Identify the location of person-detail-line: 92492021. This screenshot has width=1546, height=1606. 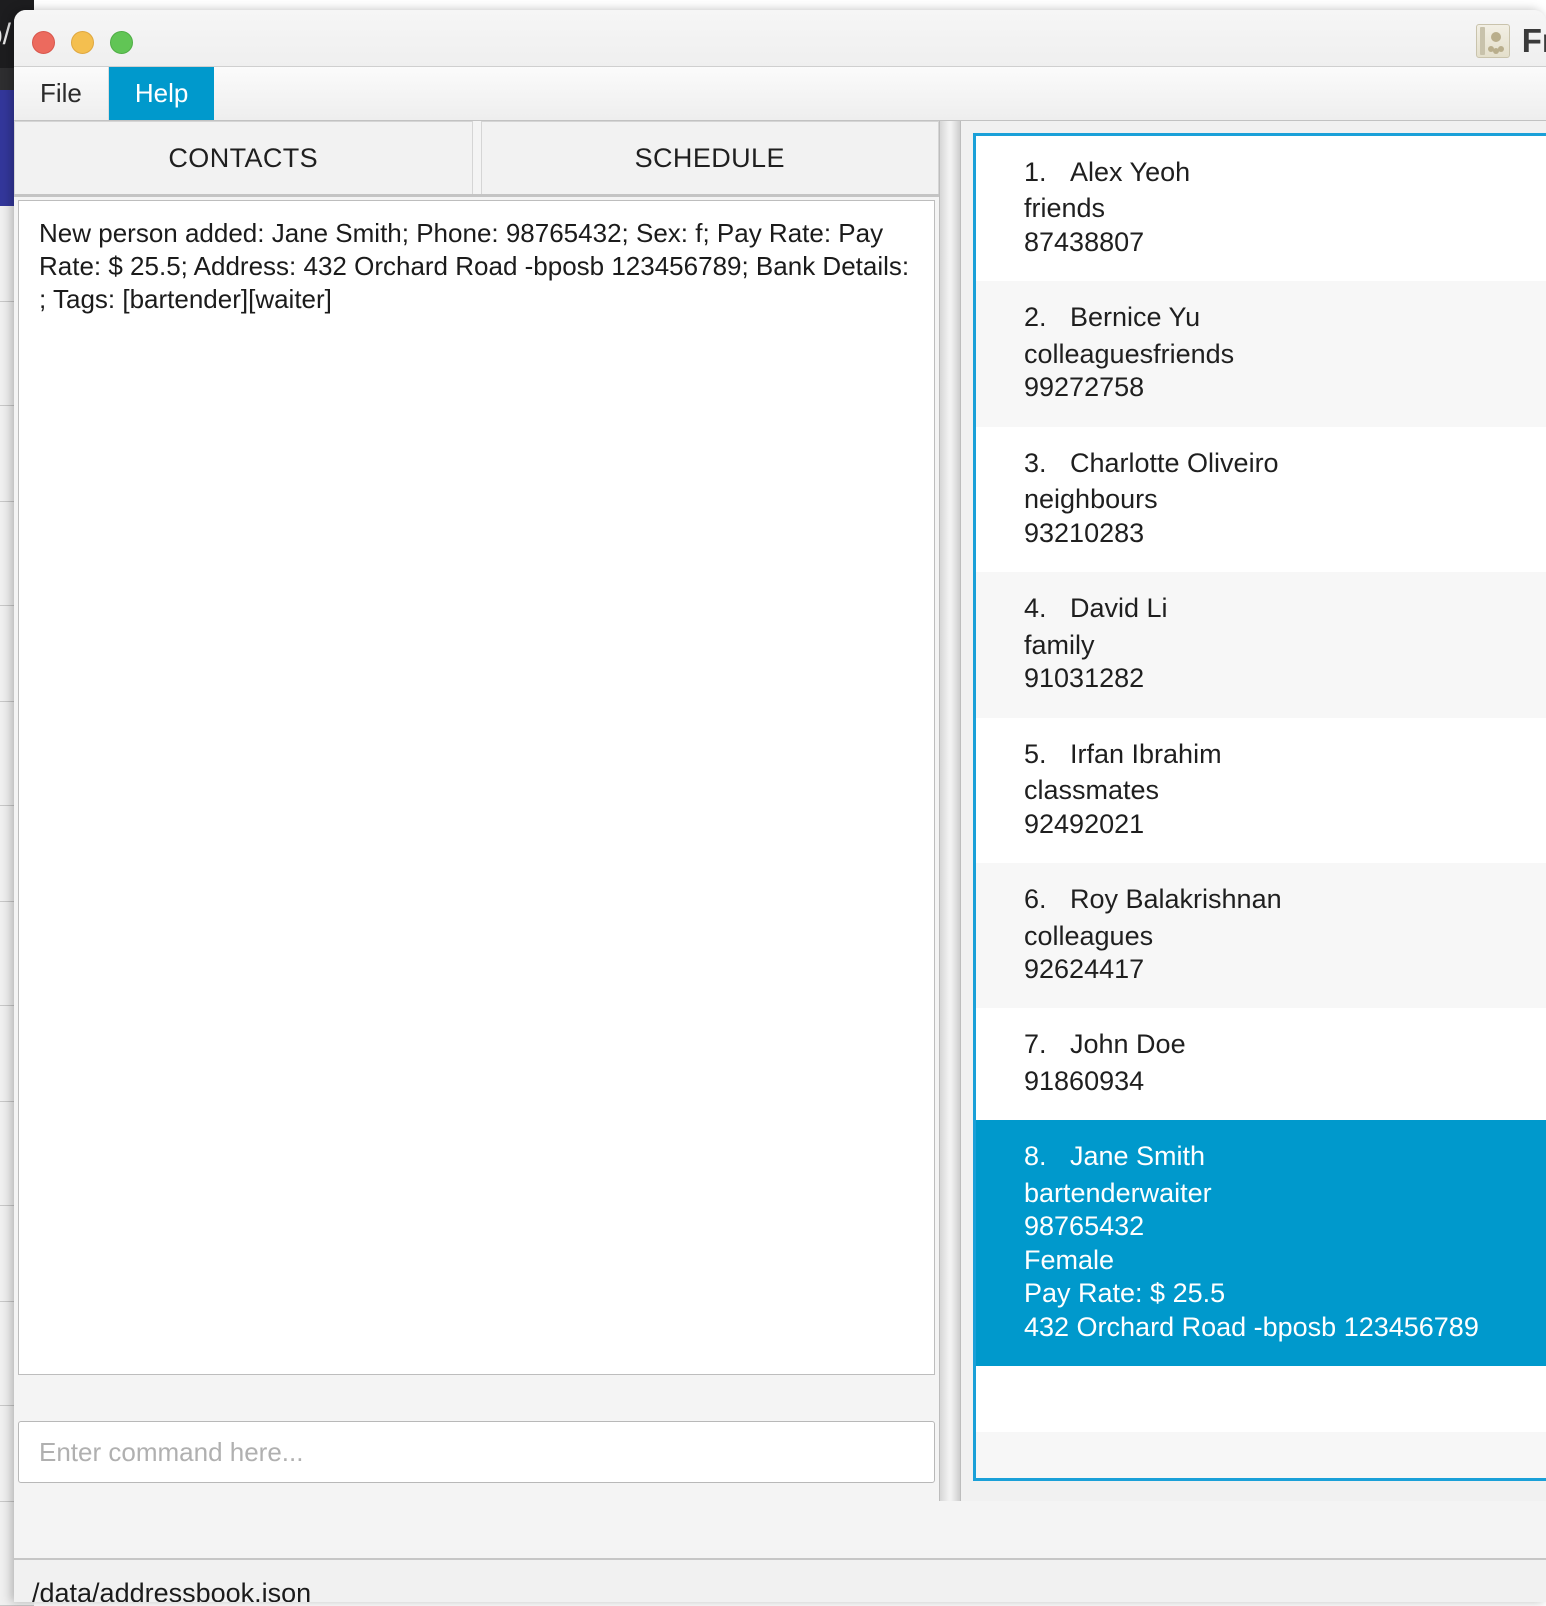
(1084, 823).